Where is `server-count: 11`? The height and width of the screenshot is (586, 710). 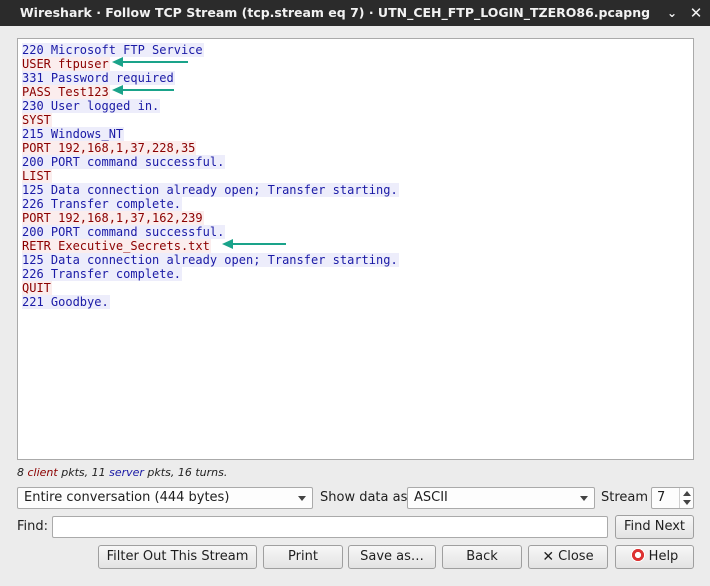 server-count: 11 is located at coordinates (98, 472).